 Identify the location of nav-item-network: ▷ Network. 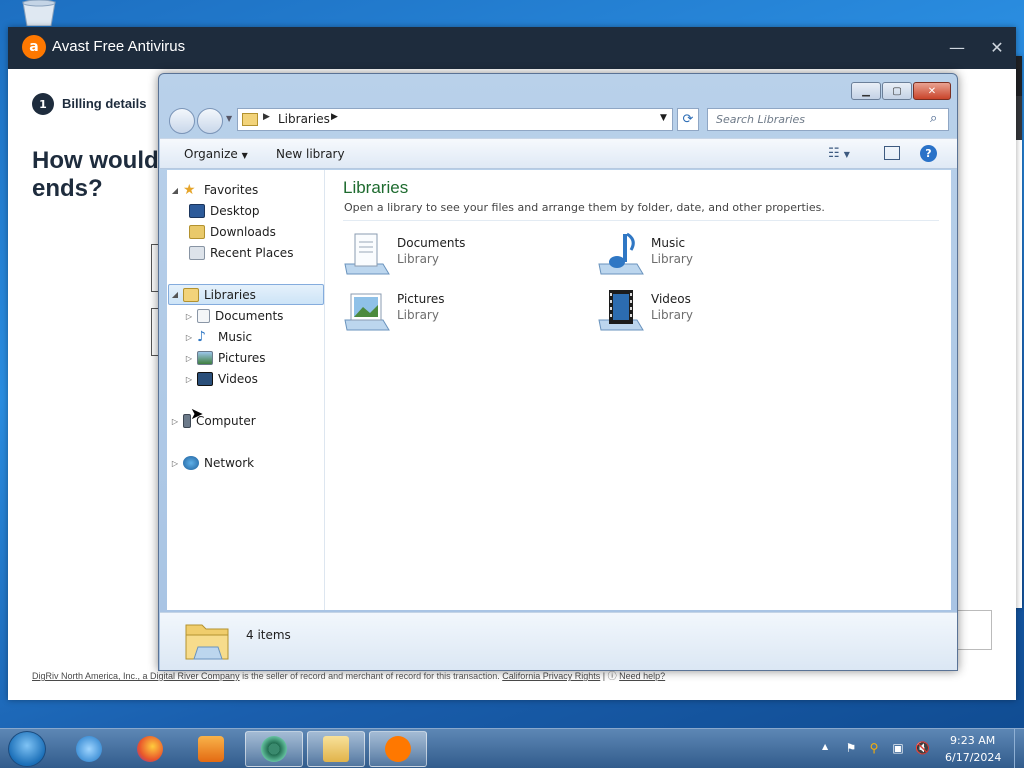
(211, 463).